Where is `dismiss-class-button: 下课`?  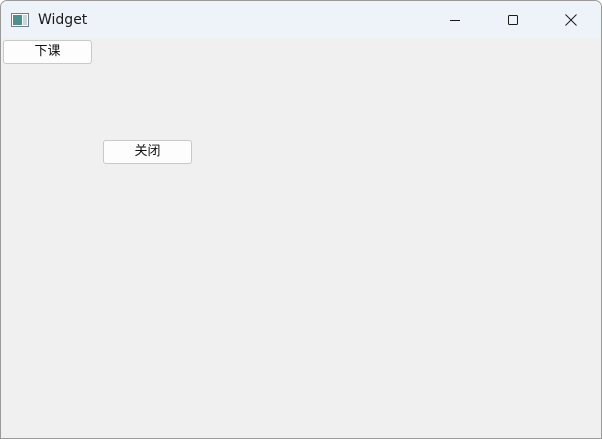 dismiss-class-button: 下课 is located at coordinates (47, 52).